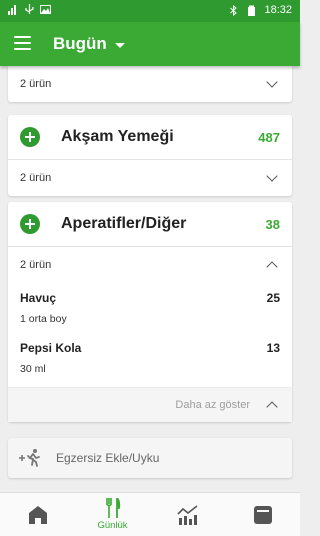 Image resolution: width=320 pixels, height=536 pixels. I want to click on signal-icon, so click(12, 10).